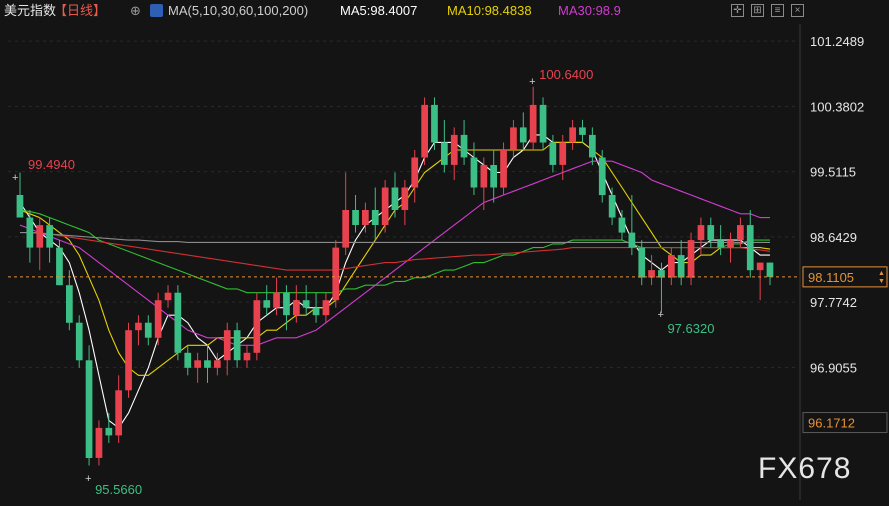 This screenshot has height=506, width=889. Describe the element at coordinates (88, 479) in the screenshot. I see `low-marker: +` at that location.